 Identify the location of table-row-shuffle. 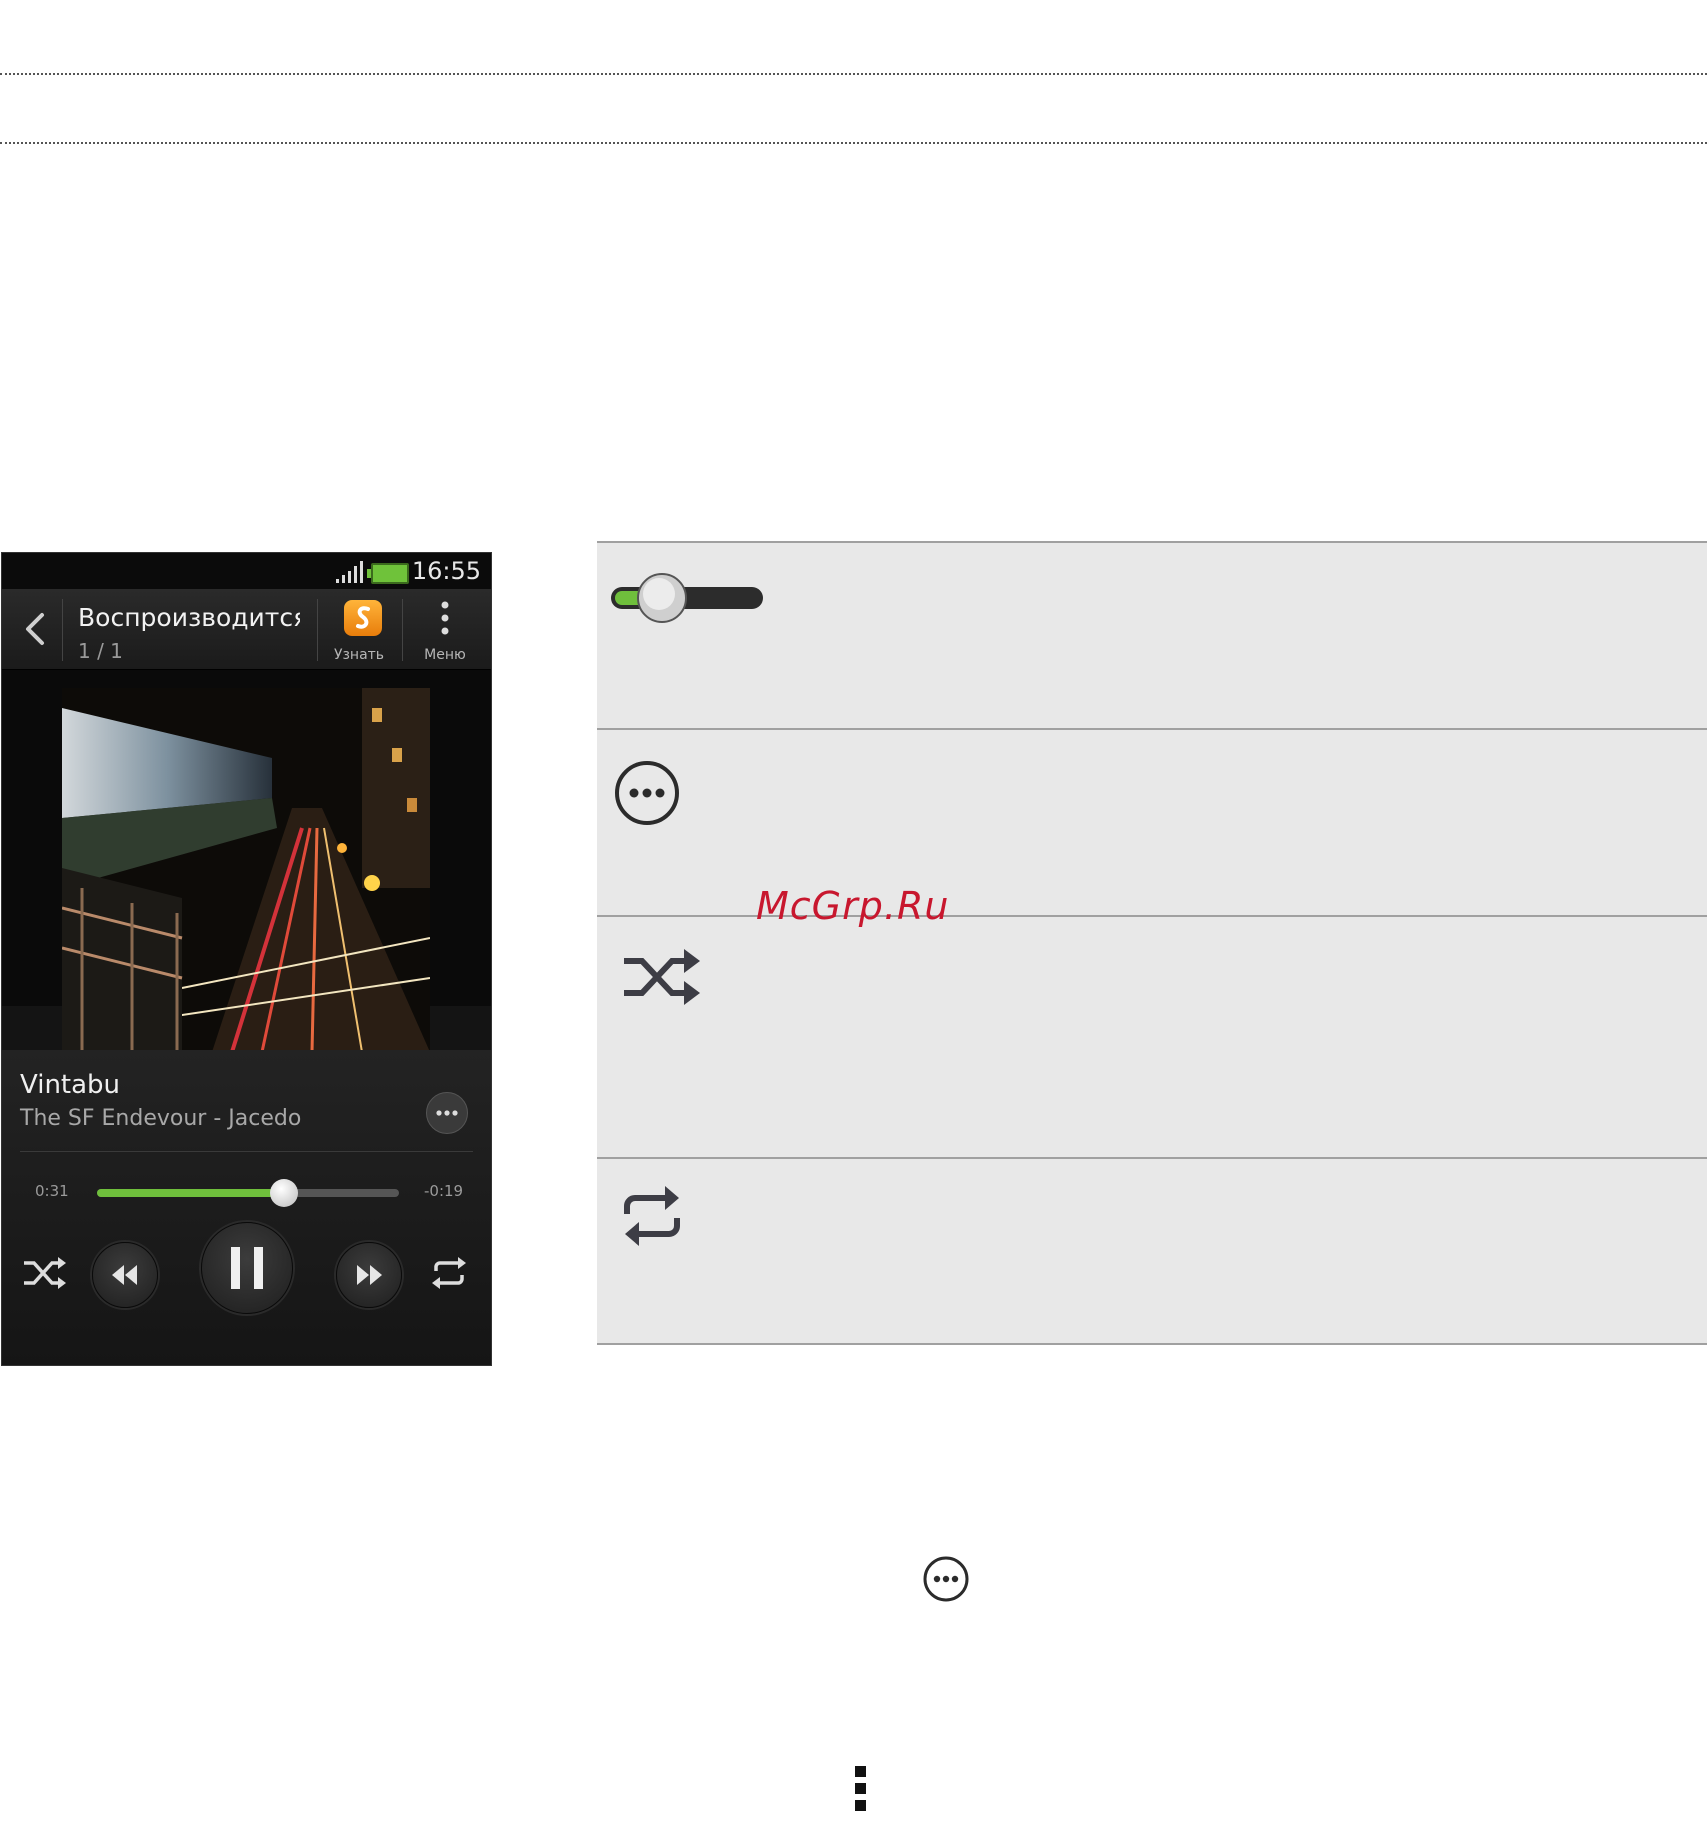
(1152, 1037).